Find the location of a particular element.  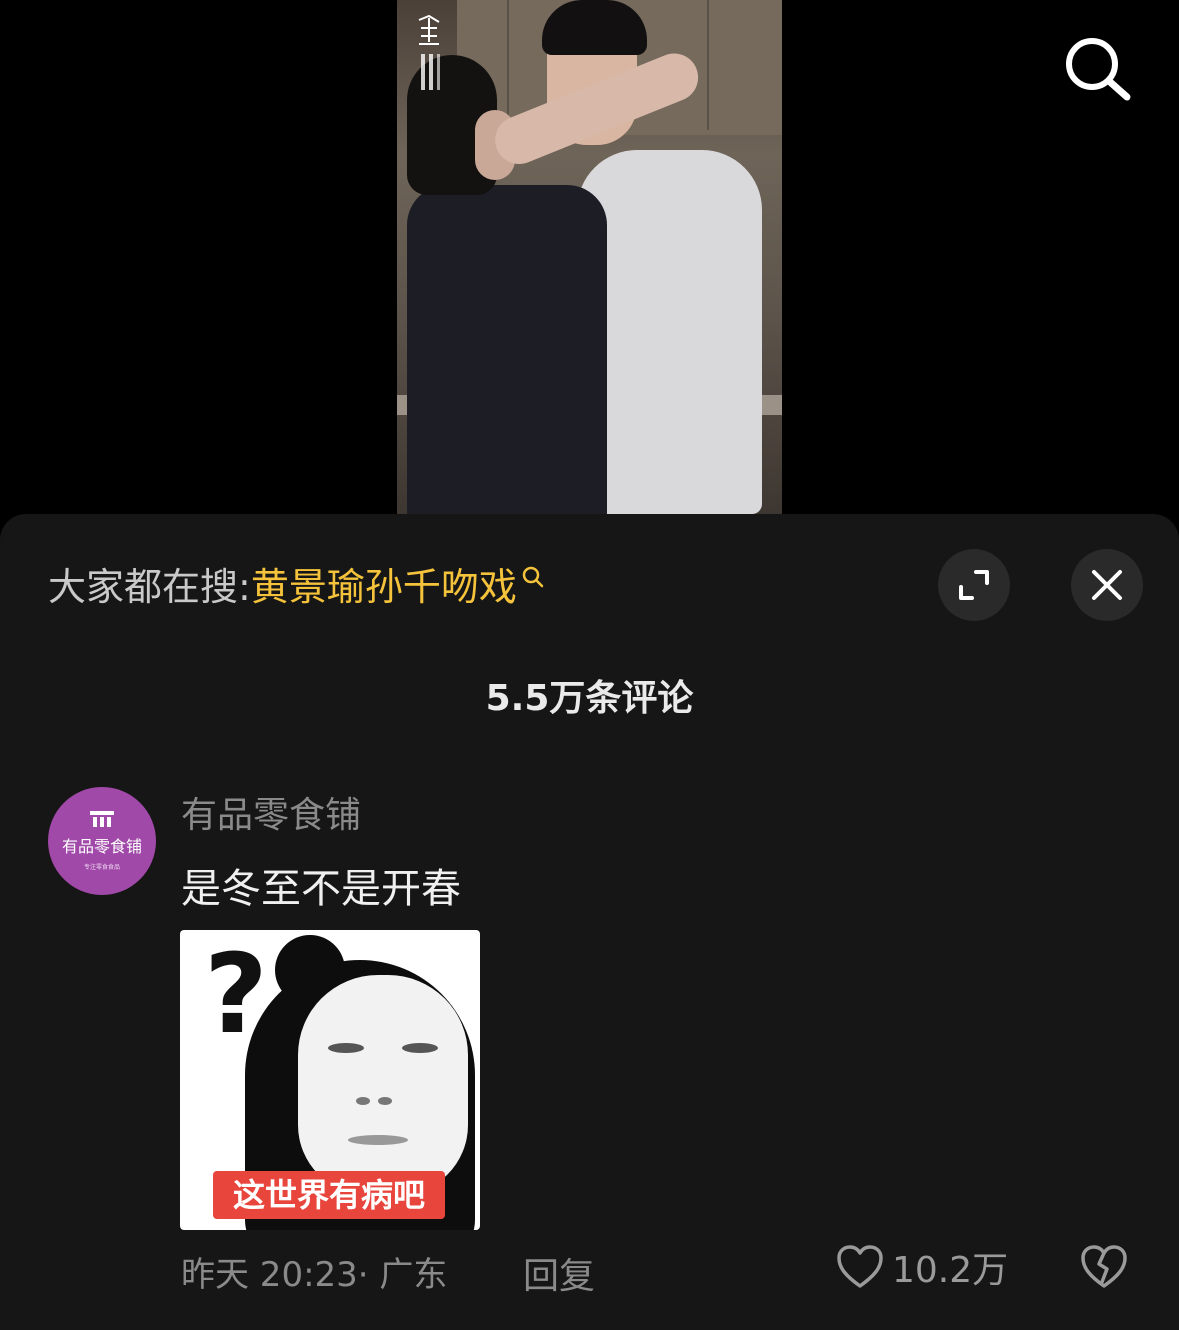

comment-text: 是冬至不是开春 is located at coordinates (321, 889).